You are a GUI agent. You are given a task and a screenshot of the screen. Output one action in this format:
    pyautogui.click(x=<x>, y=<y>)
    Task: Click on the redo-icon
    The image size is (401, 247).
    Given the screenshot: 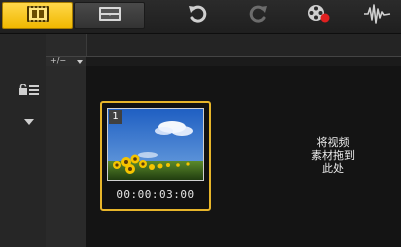 What is the action you would take?
    pyautogui.click(x=258, y=16)
    